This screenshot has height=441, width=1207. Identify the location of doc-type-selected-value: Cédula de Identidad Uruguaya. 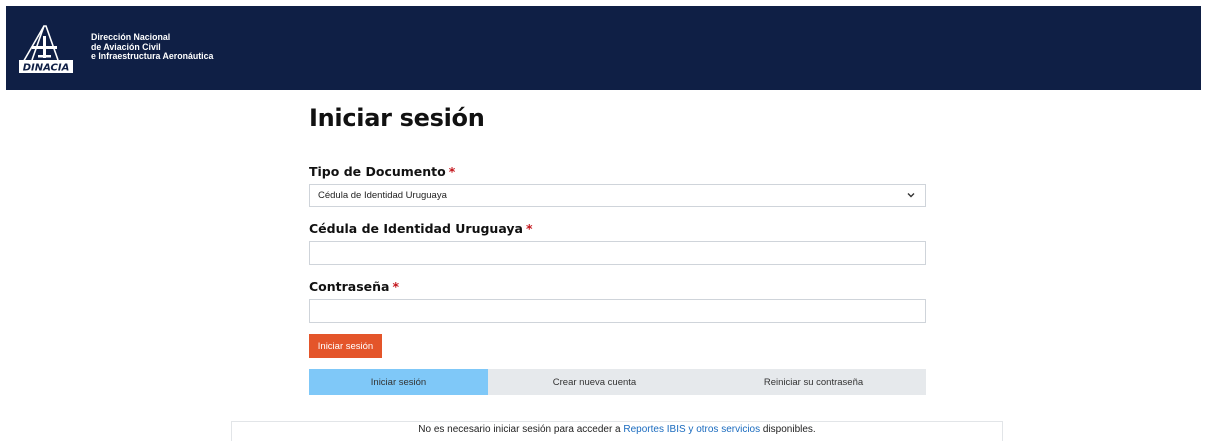
(382, 195).